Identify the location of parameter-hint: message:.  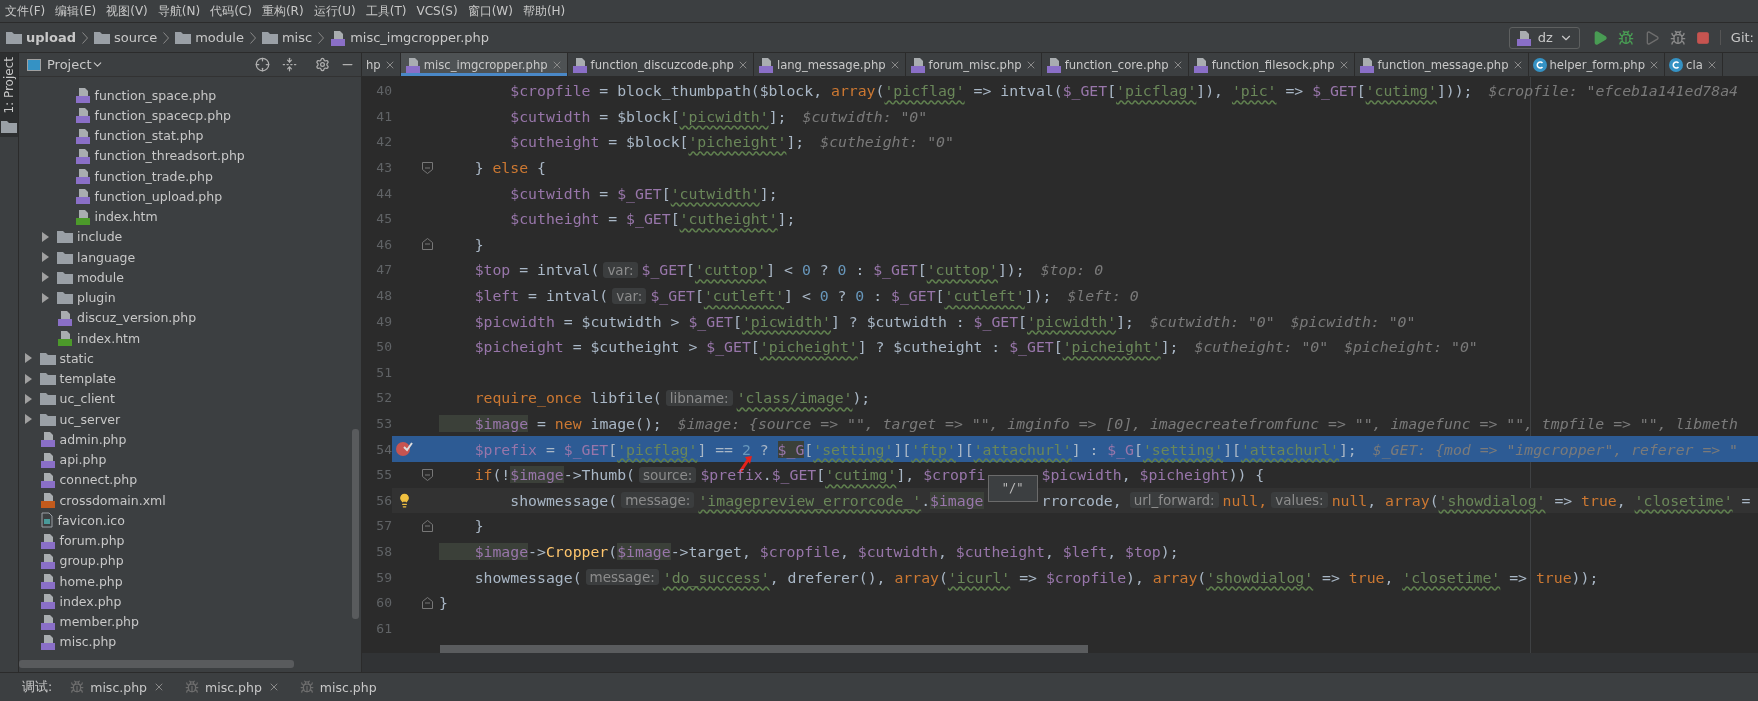
(622, 577).